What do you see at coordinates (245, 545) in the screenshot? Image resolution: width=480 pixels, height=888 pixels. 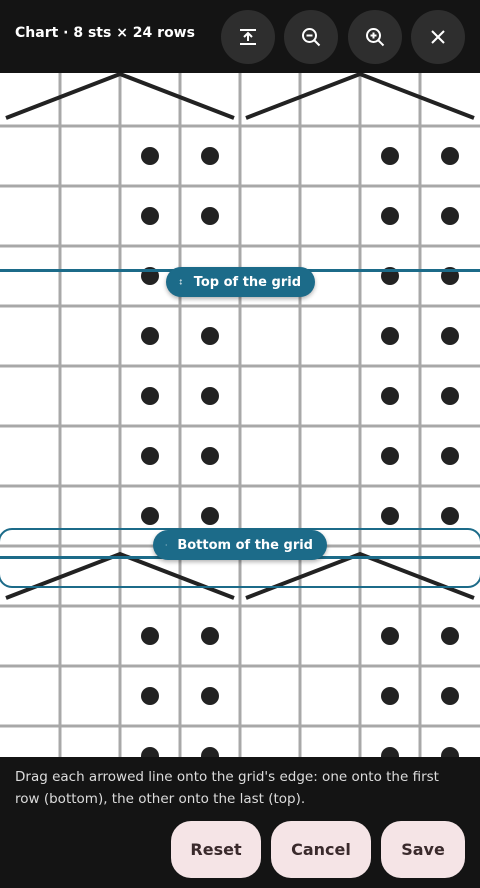 I see `bottom-grid-handle-label: Bottom of the grid` at bounding box center [245, 545].